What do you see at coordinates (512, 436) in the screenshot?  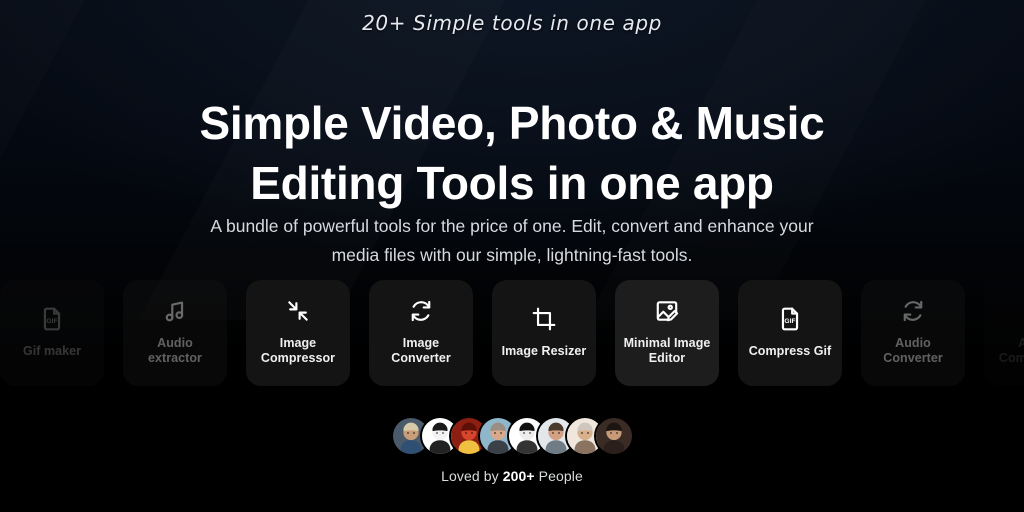 I see `avatar-group` at bounding box center [512, 436].